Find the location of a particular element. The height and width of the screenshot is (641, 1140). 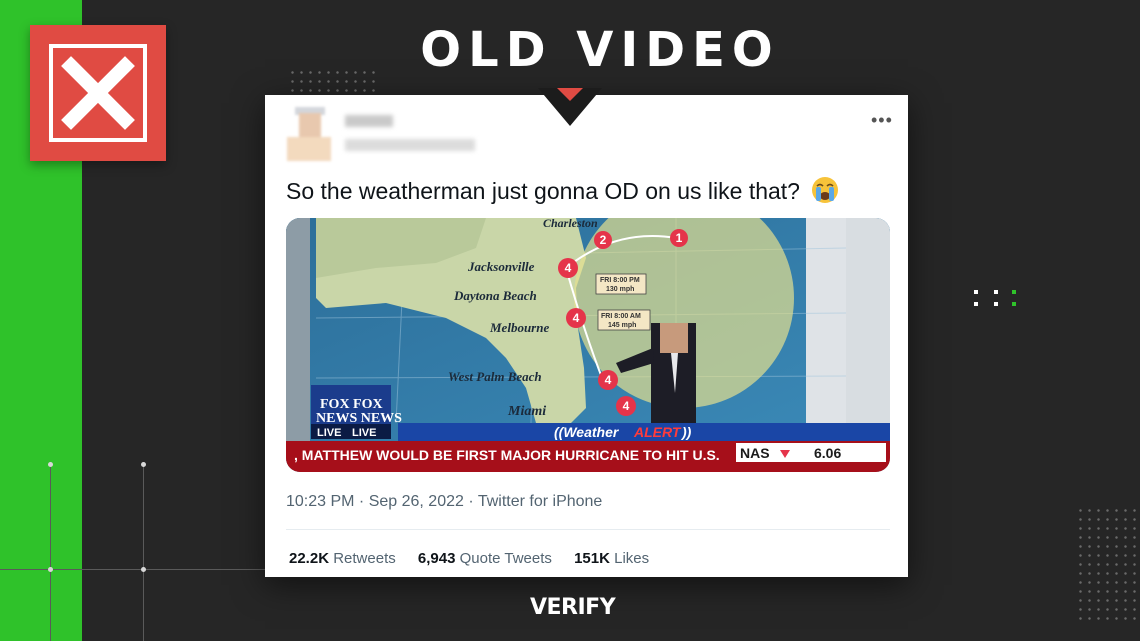

display-name-blurred is located at coordinates (369, 121).